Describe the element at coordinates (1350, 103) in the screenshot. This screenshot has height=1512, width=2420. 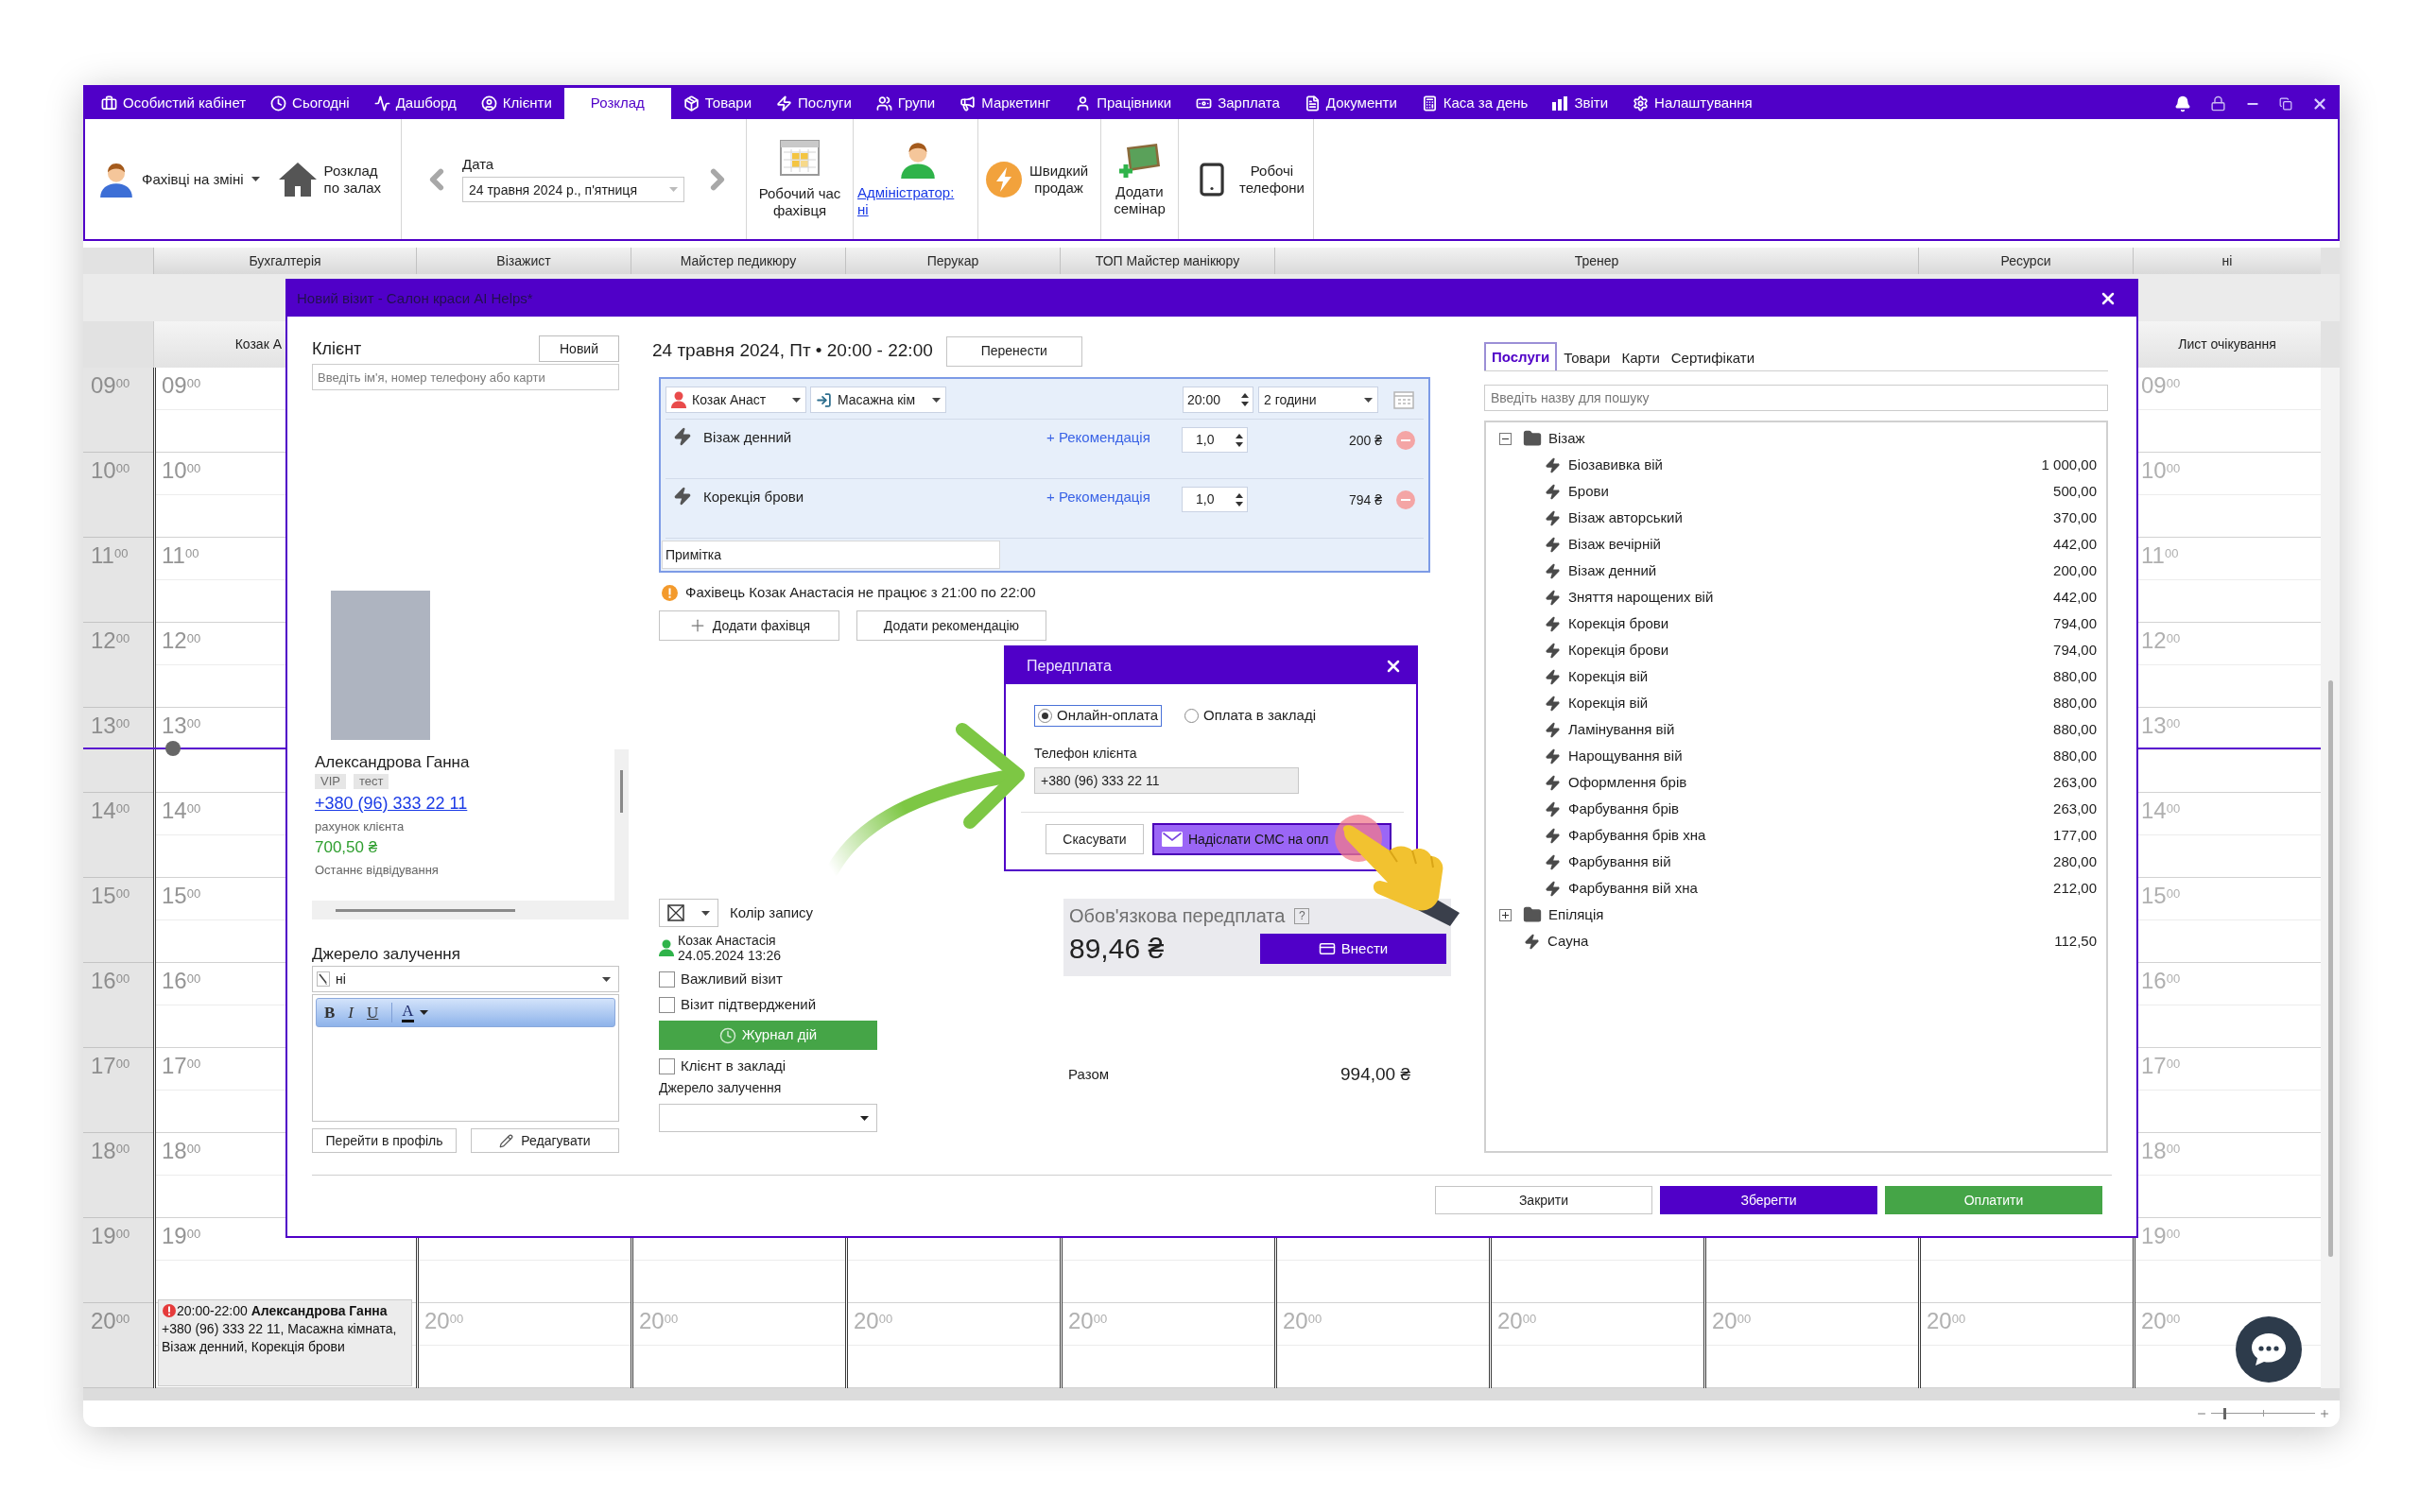
I see `menu-tab: Документи` at that location.